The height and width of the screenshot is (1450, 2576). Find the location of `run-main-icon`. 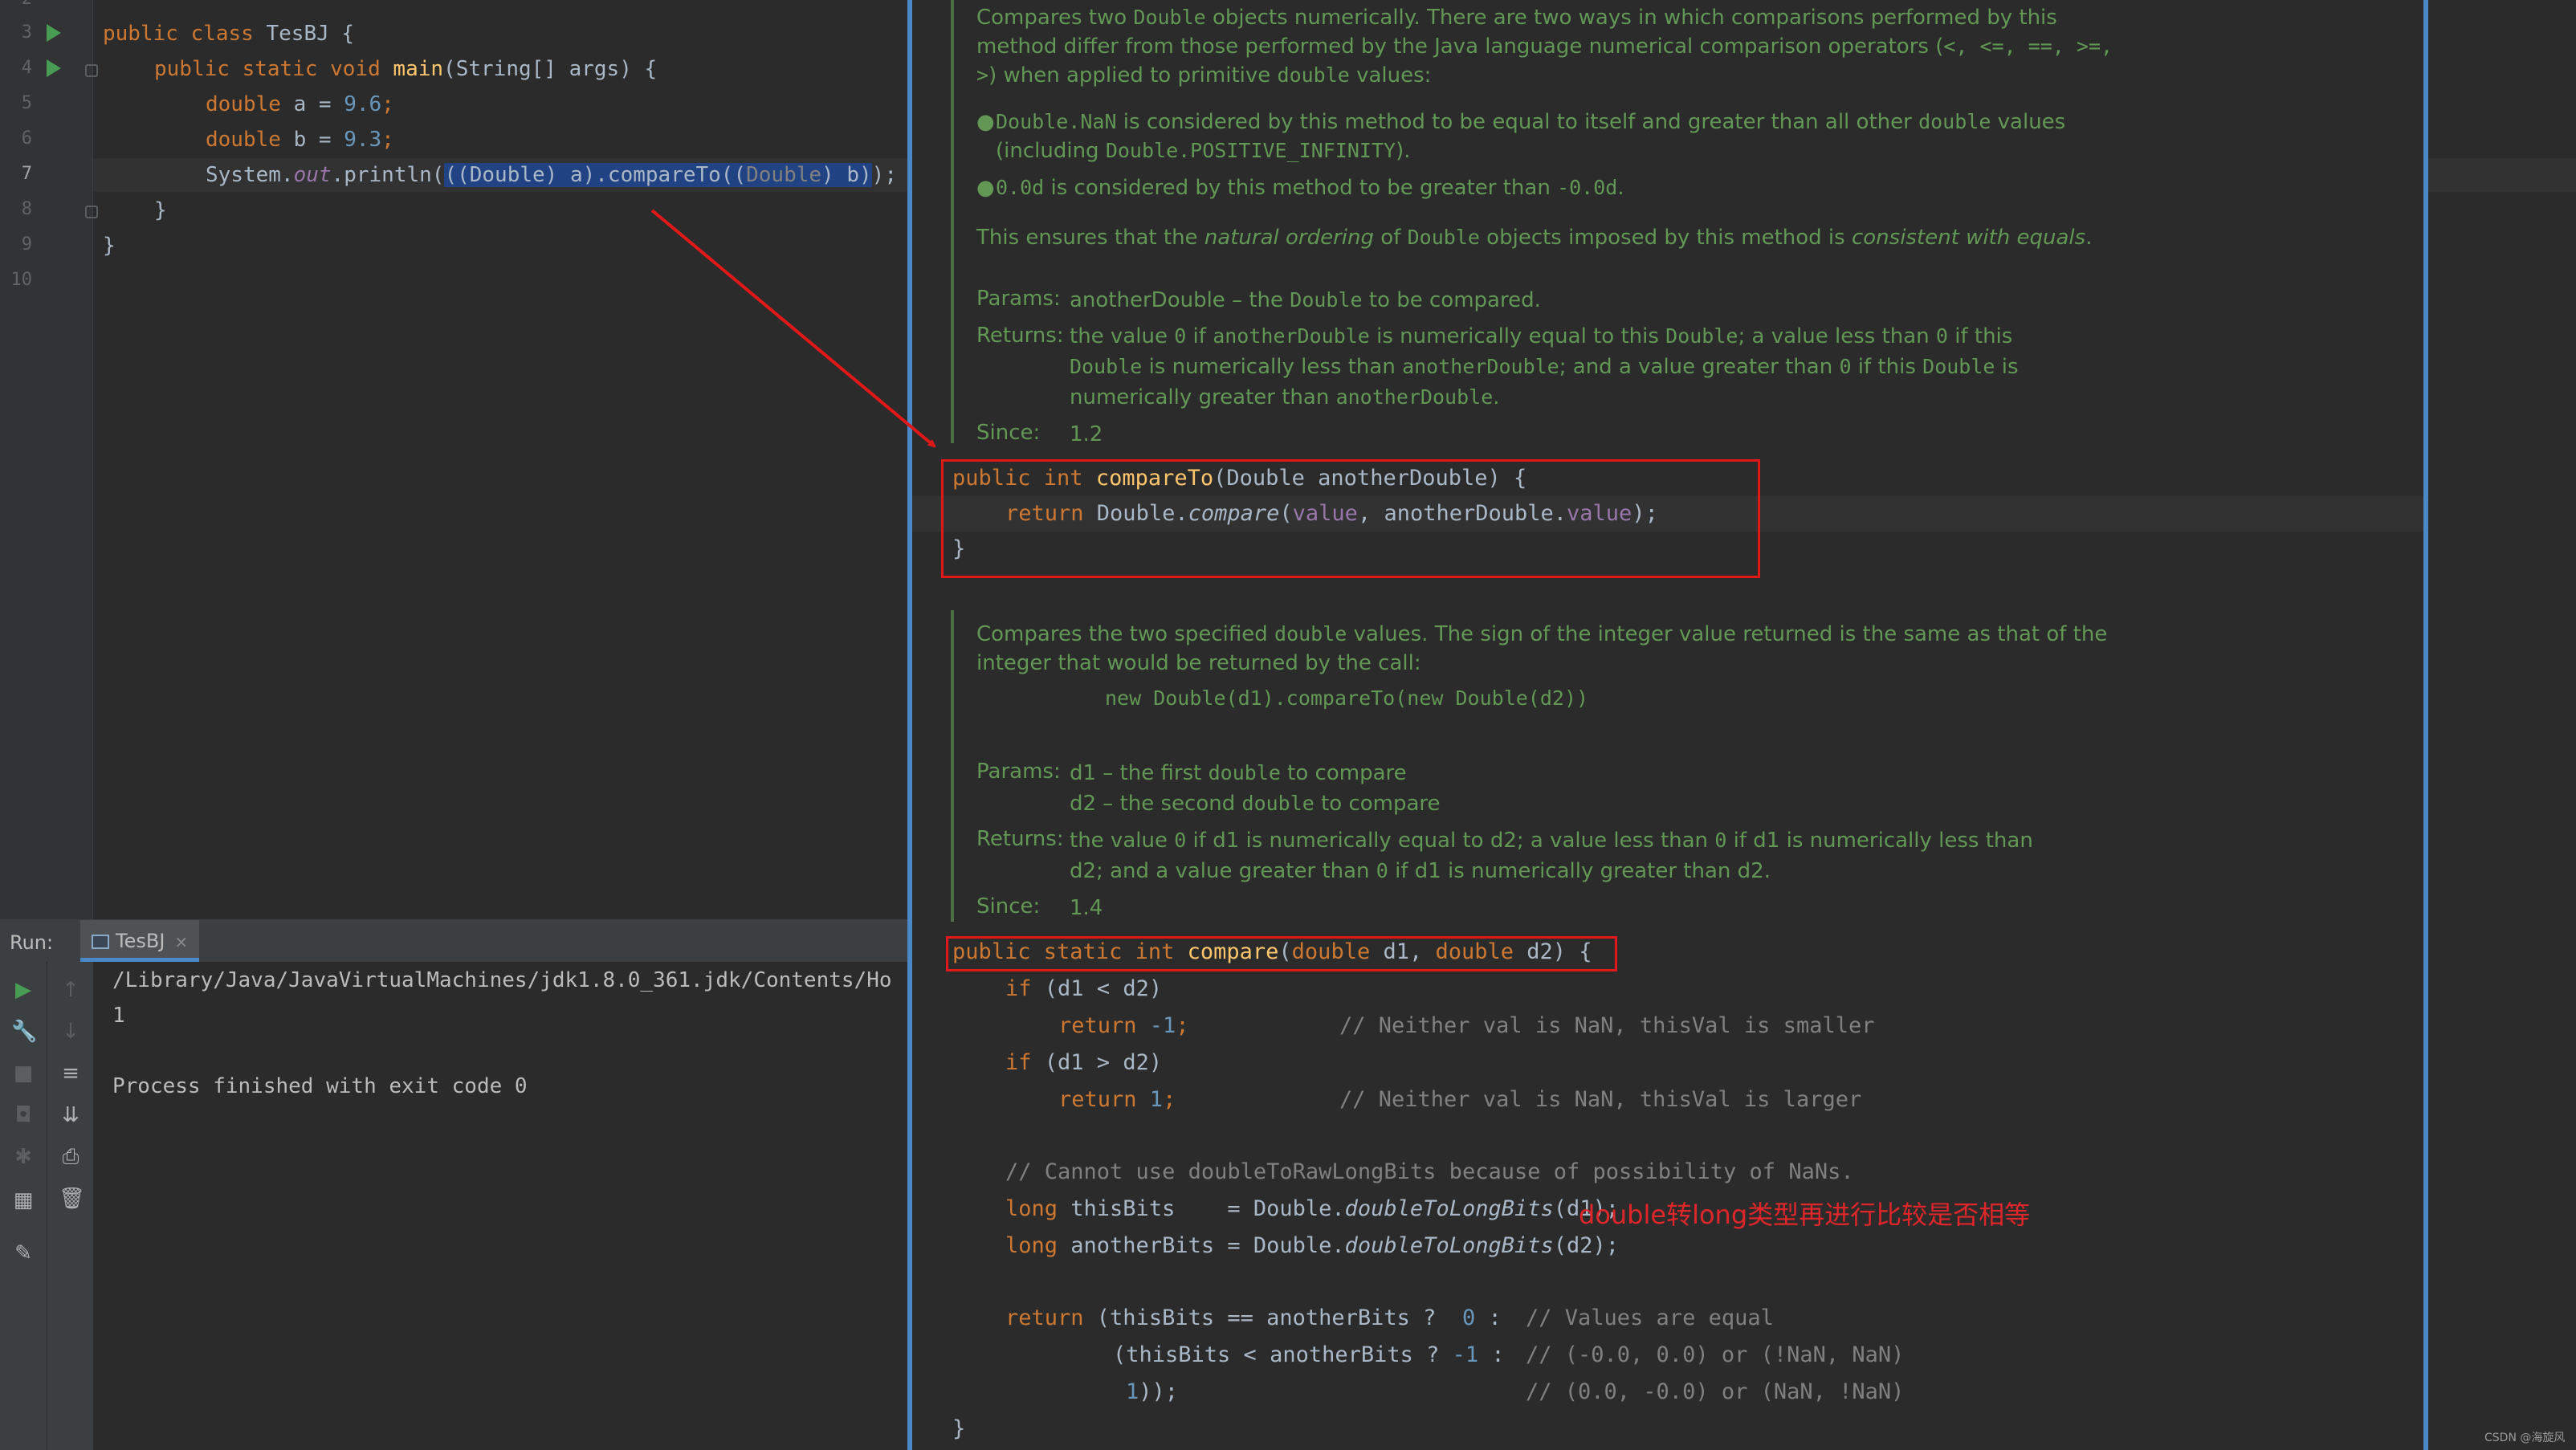

run-main-icon is located at coordinates (54, 68).